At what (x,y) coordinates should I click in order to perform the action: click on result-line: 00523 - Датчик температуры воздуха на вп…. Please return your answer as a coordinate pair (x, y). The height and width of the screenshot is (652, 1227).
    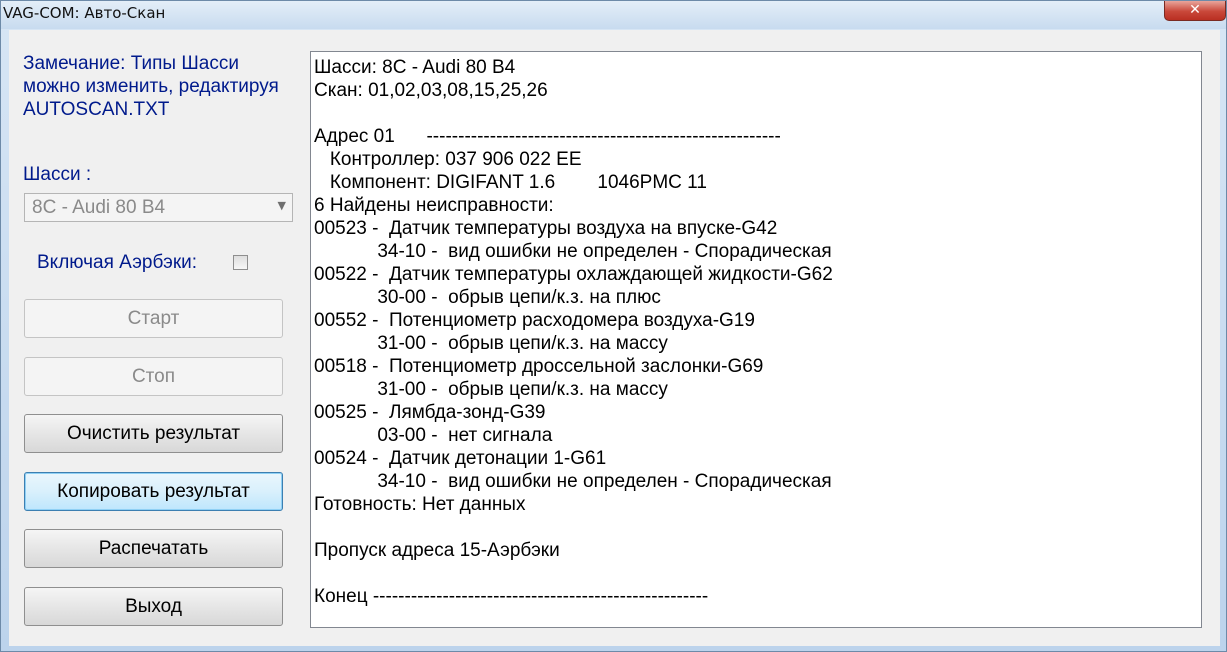
    Looking at the image, I should click on (546, 228).